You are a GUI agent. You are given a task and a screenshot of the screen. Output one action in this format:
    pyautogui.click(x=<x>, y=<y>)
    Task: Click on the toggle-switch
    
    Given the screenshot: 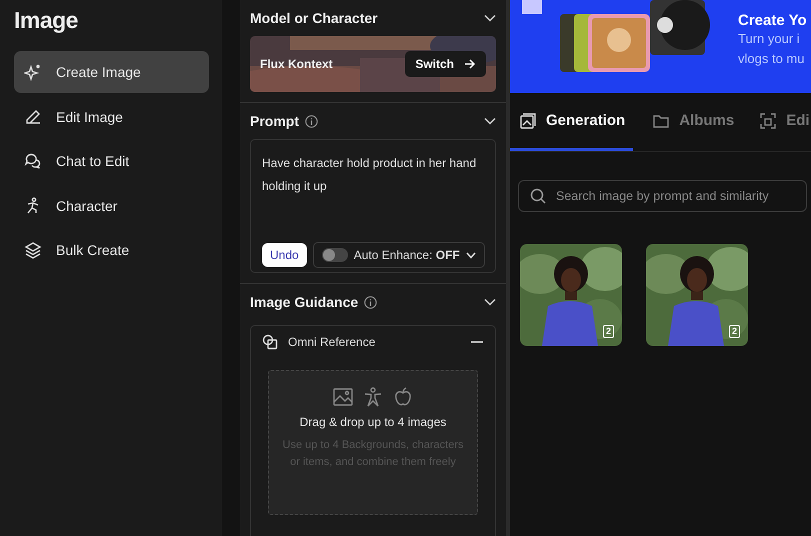 What is the action you would take?
    pyautogui.click(x=335, y=255)
    